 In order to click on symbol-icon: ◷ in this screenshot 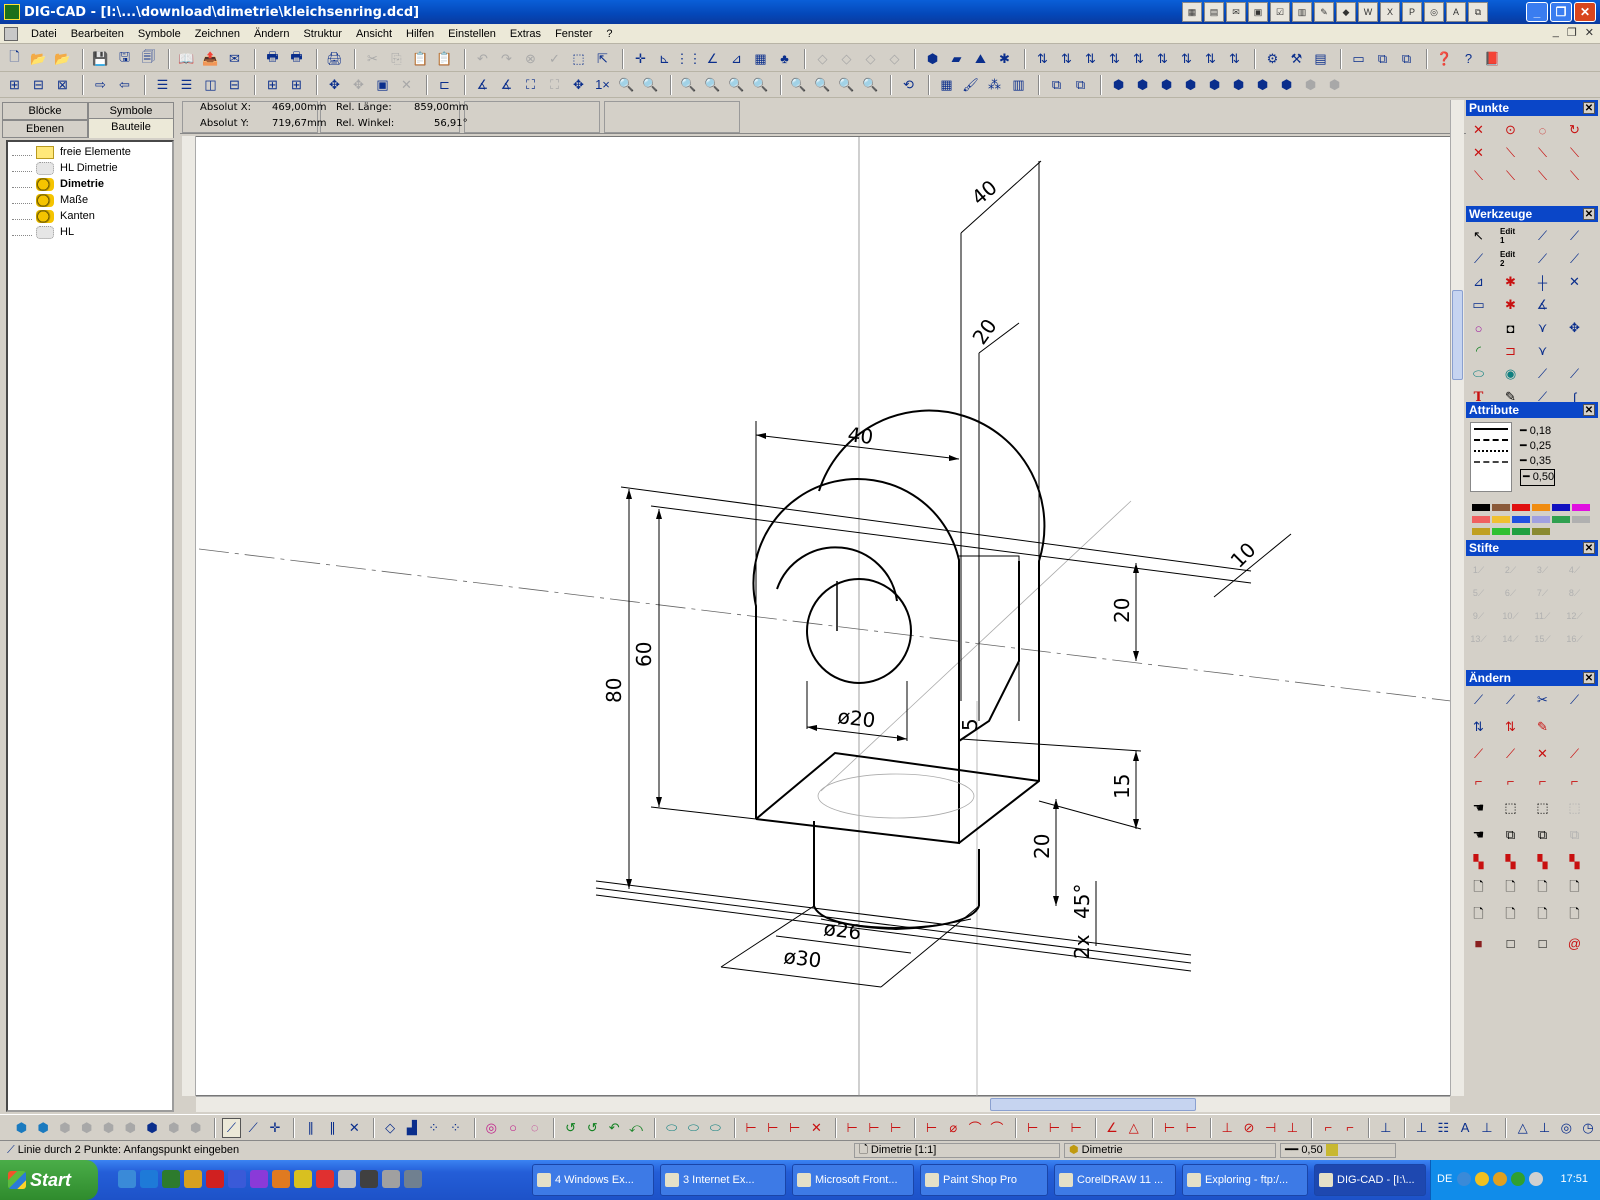, I will do `click(1588, 1128)`.